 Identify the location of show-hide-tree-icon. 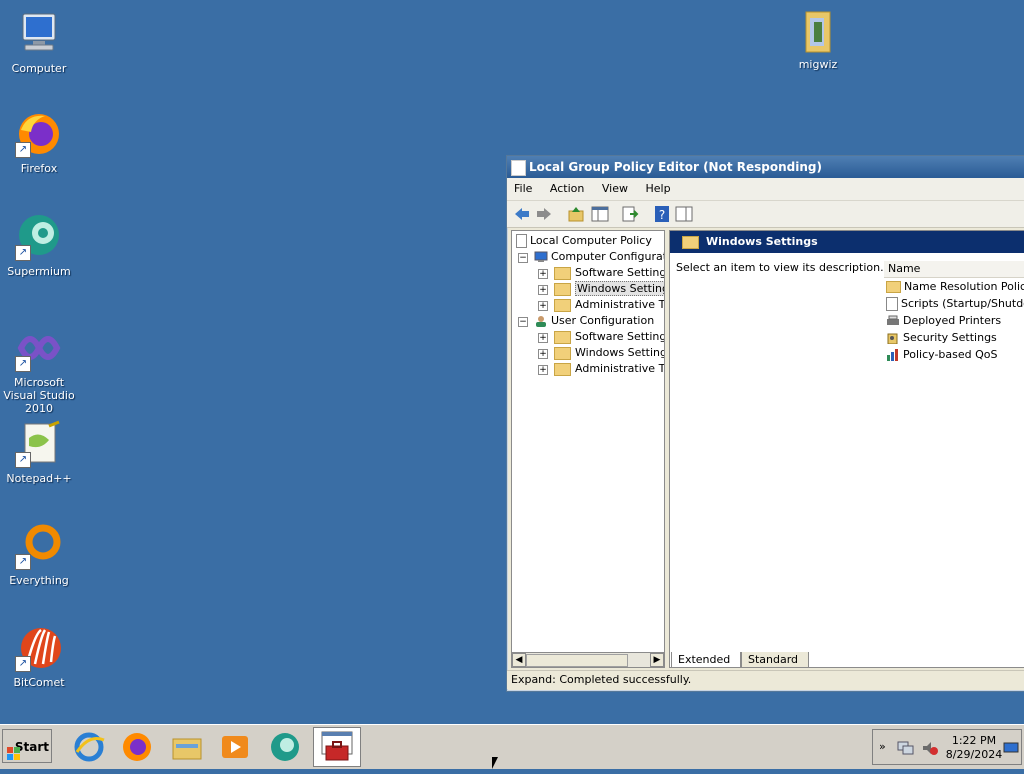
(600, 214).